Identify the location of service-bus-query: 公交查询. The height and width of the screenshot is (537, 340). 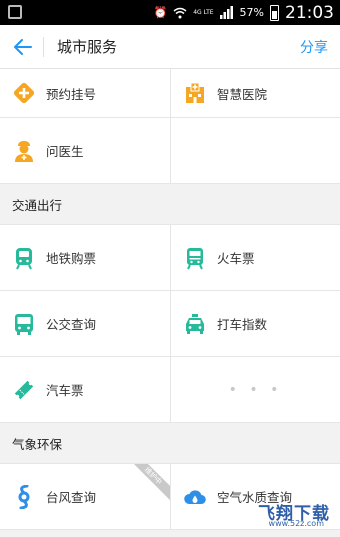
(85, 323).